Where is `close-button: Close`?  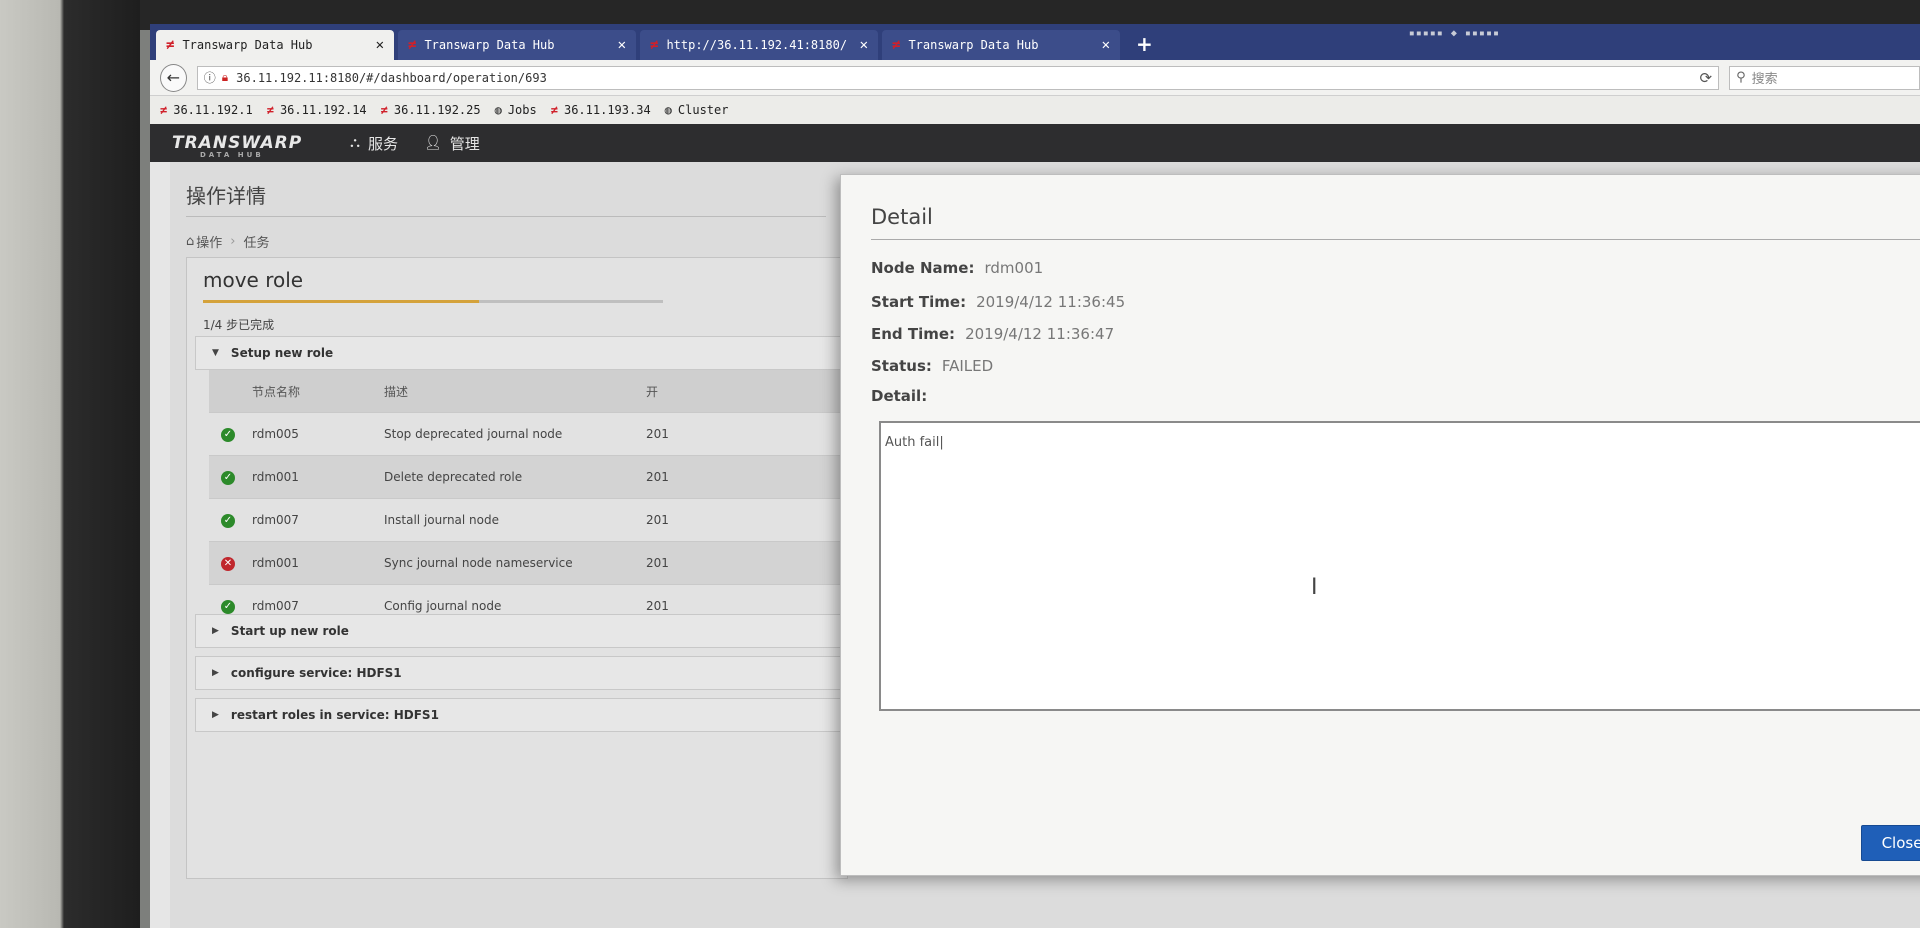 close-button: Close is located at coordinates (1890, 843).